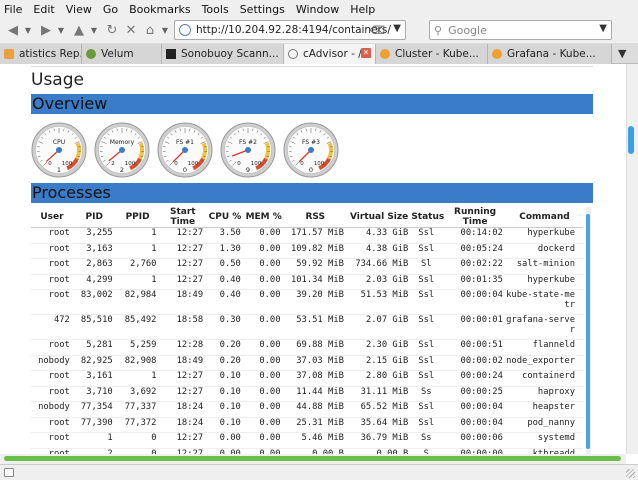 The image size is (638, 480). What do you see at coordinates (248, 170) in the screenshot?
I see `gauge-value: 9` at bounding box center [248, 170].